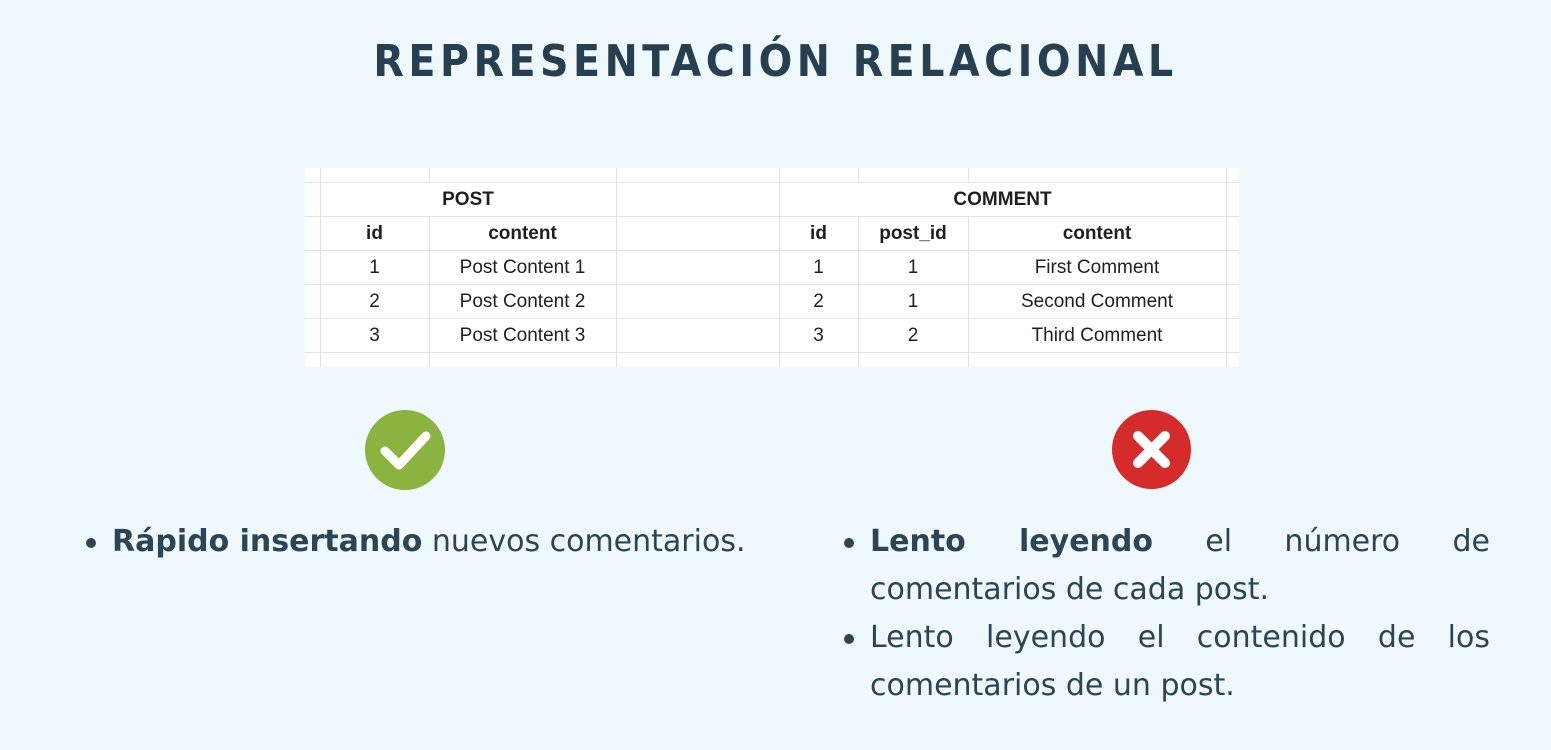  What do you see at coordinates (584, 541) in the screenshot?
I see `pro-text: nuevos comentarios.` at bounding box center [584, 541].